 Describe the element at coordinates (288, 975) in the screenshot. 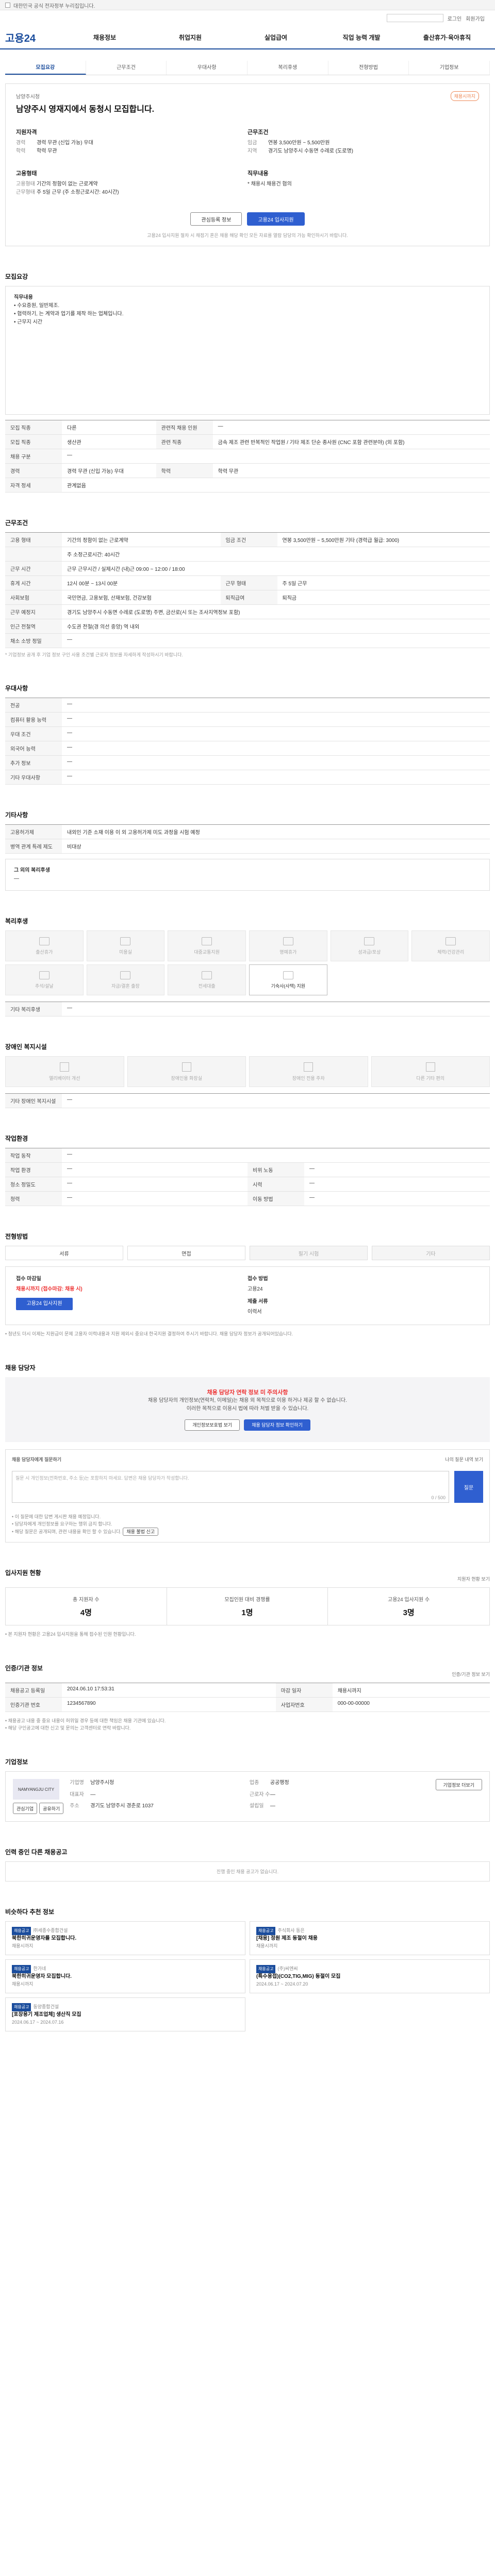

I see `house-icon` at that location.